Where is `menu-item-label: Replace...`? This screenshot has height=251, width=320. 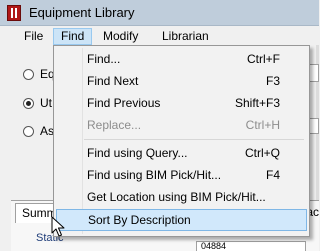 menu-item-label: Replace... is located at coordinates (114, 125).